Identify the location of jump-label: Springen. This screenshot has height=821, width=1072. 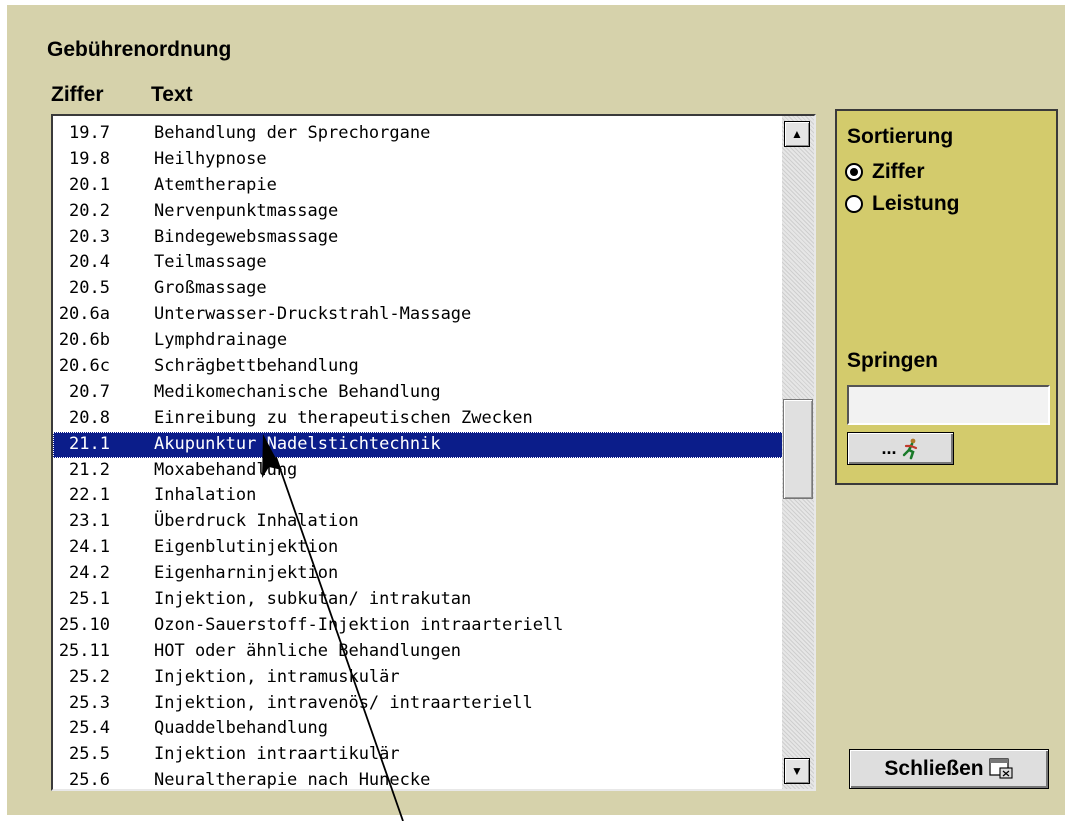
(893, 360).